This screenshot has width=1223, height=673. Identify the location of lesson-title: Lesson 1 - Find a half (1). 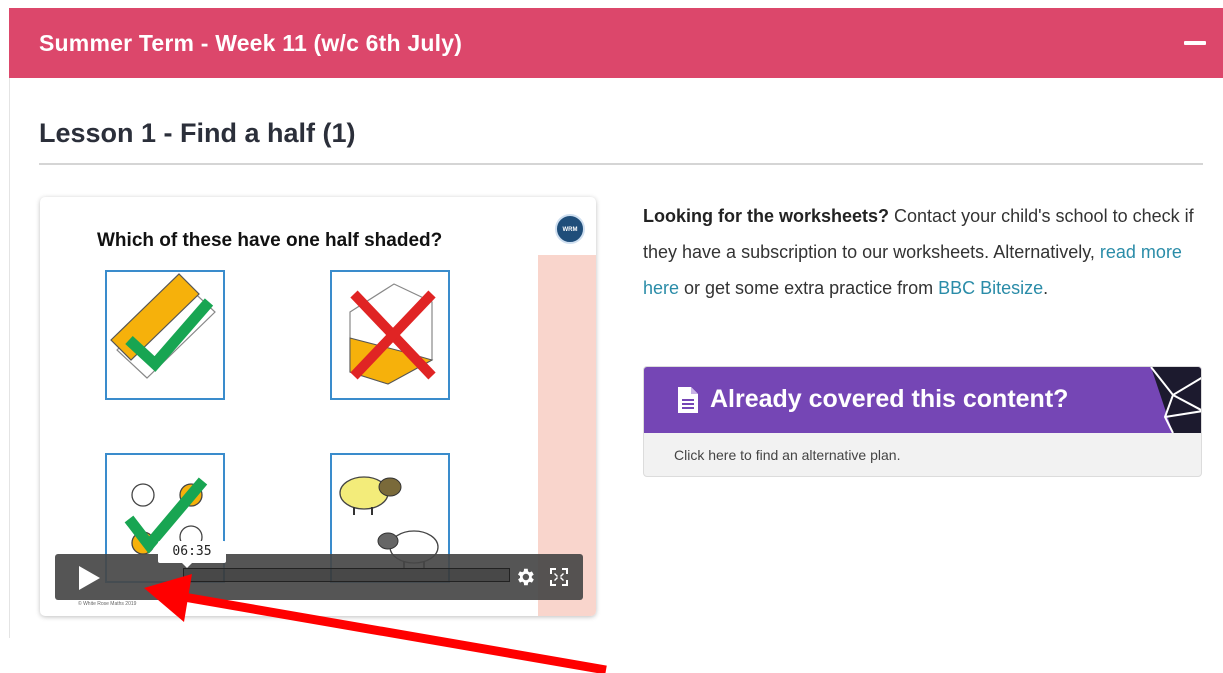
(197, 133).